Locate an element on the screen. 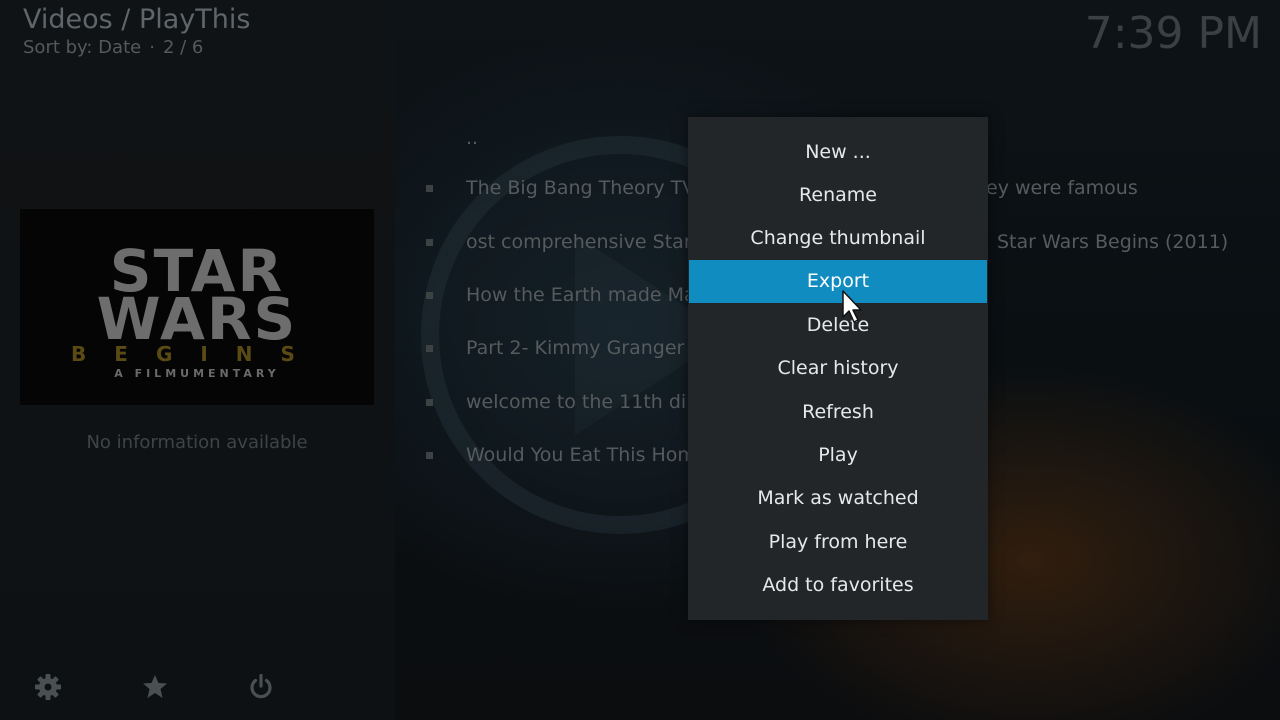 The width and height of the screenshot is (1280, 720). info-text: No information available is located at coordinates (197, 442).